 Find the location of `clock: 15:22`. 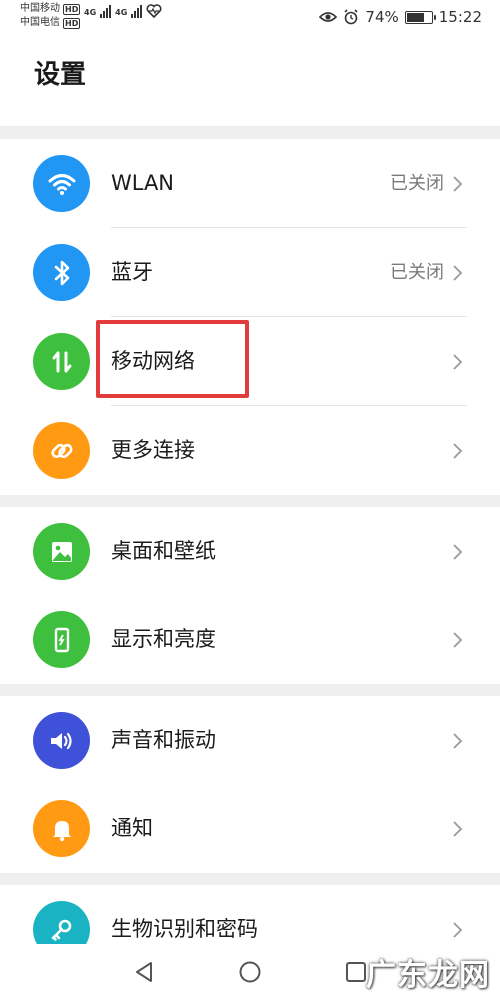

clock: 15:22 is located at coordinates (460, 17).